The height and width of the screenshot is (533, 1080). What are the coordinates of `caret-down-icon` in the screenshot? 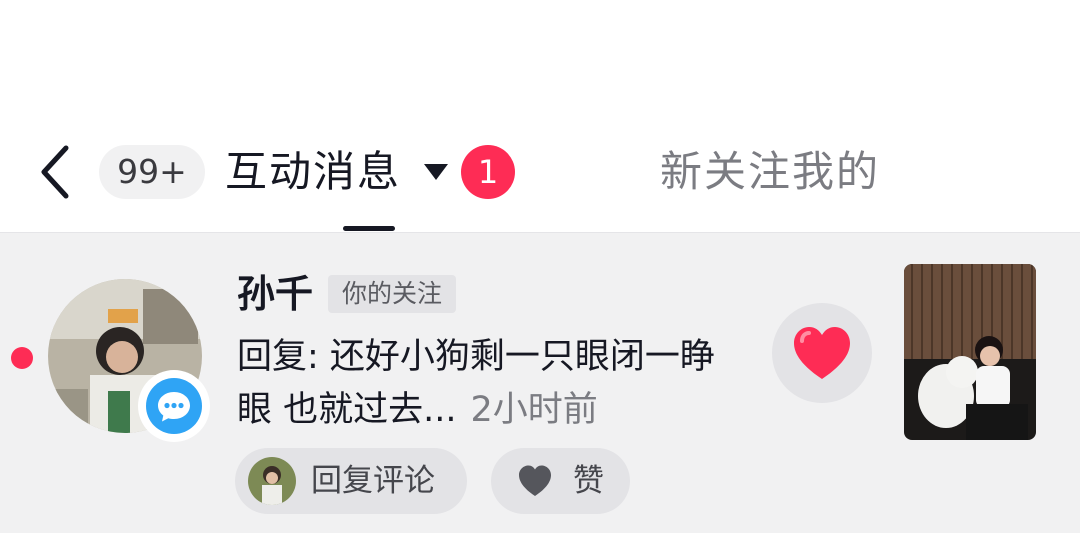 It's located at (436, 172).